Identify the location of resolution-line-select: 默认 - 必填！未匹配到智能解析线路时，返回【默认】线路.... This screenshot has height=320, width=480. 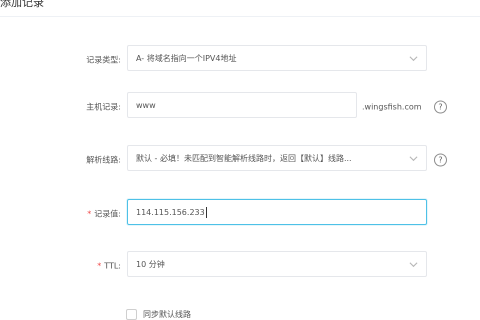
(277, 158).